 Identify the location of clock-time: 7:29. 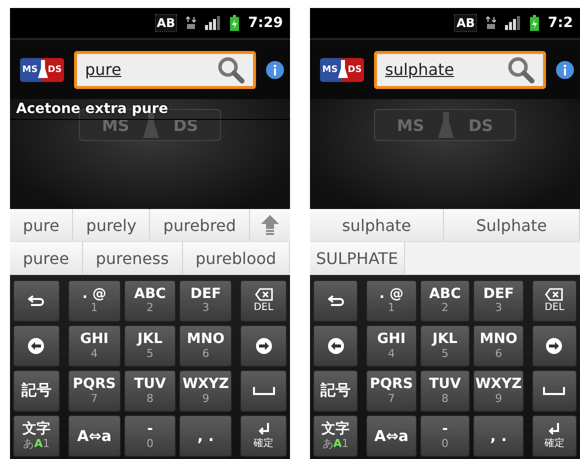
(265, 23).